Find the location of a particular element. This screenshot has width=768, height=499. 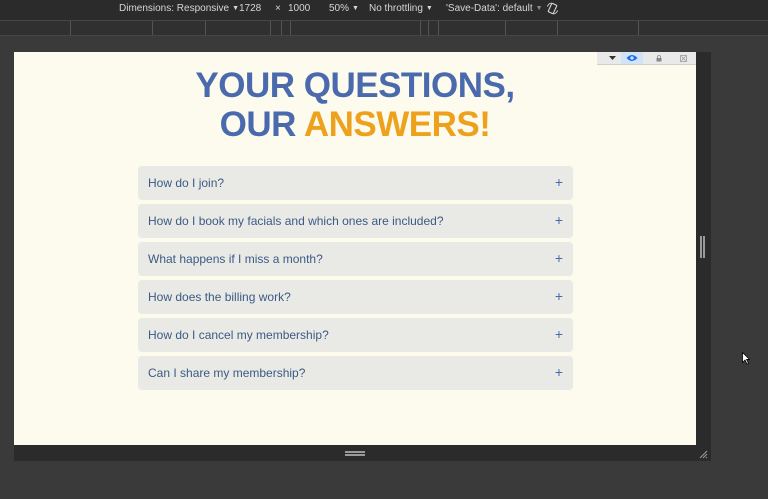

zoom-dropdown: 50% ▼ is located at coordinates (344, 8).